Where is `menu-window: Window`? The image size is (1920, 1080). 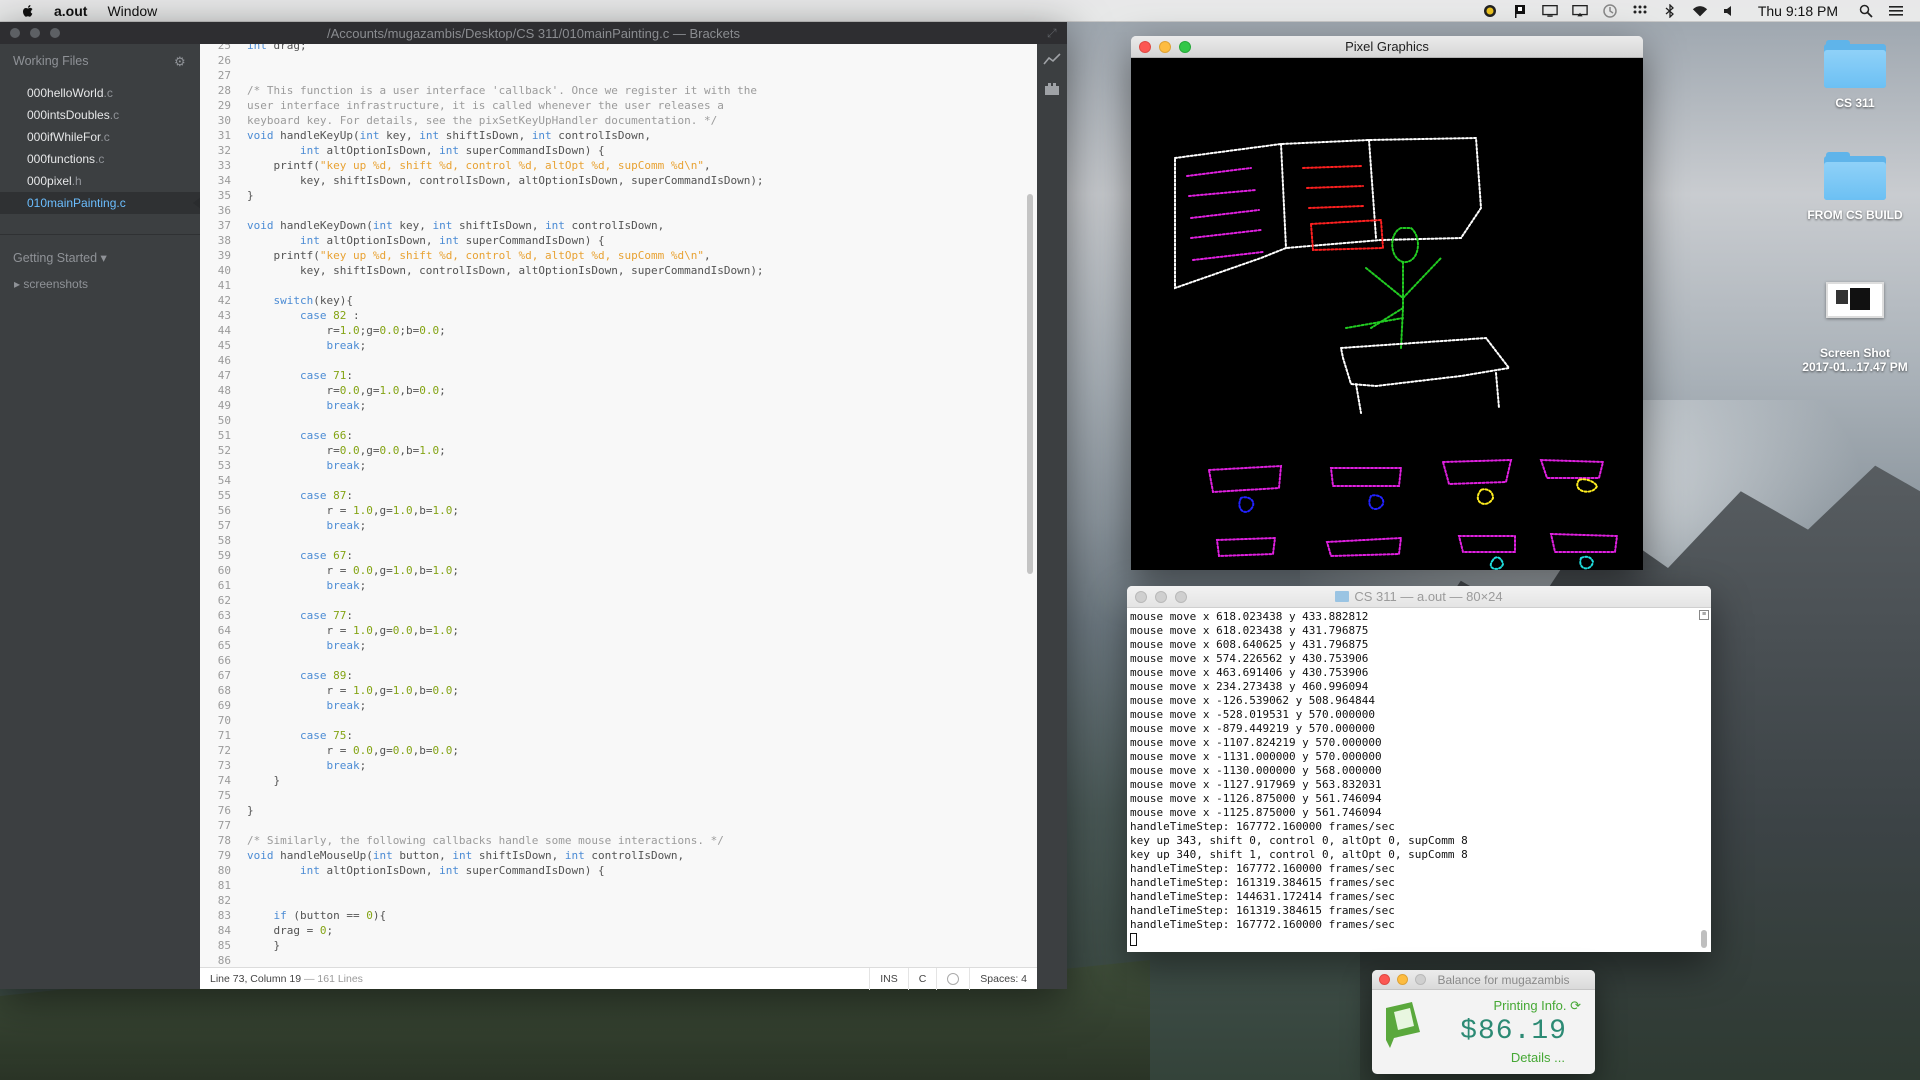
menu-window: Window is located at coordinates (132, 11).